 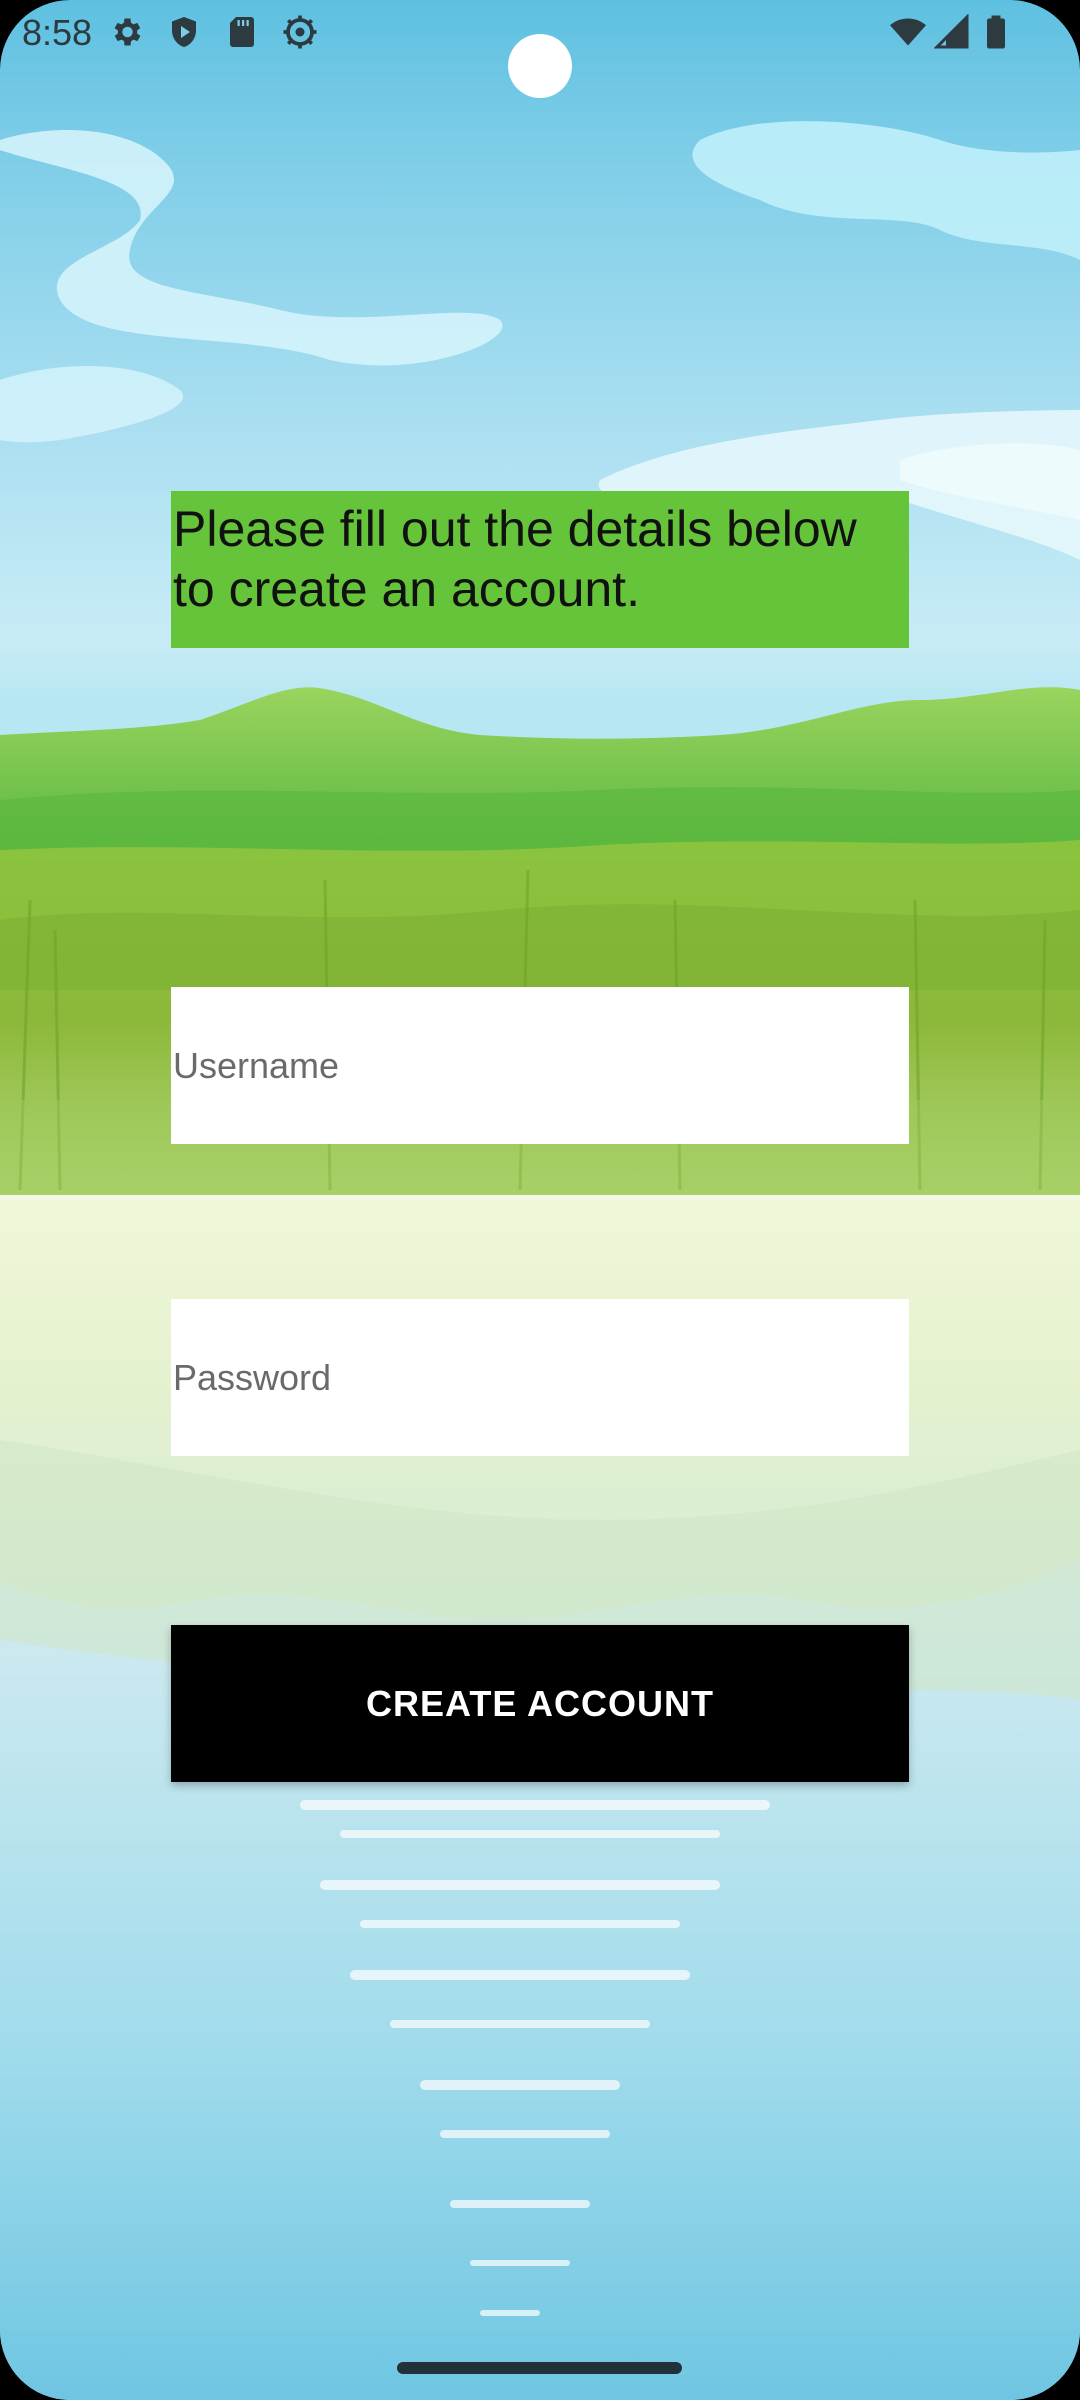 What do you see at coordinates (184, 32) in the screenshot?
I see `shield-icon` at bounding box center [184, 32].